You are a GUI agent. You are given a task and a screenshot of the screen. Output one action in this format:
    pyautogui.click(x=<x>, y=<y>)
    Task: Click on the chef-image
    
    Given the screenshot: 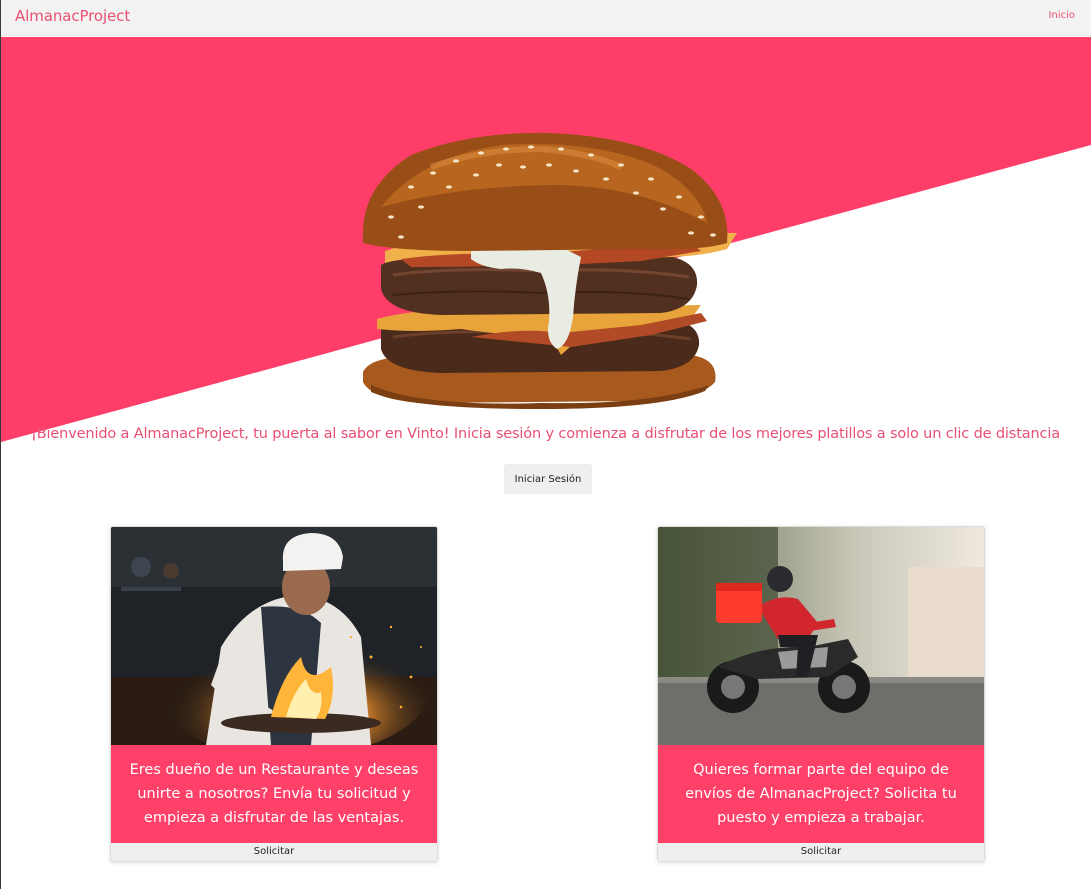 What is the action you would take?
    pyautogui.click(x=274, y=636)
    